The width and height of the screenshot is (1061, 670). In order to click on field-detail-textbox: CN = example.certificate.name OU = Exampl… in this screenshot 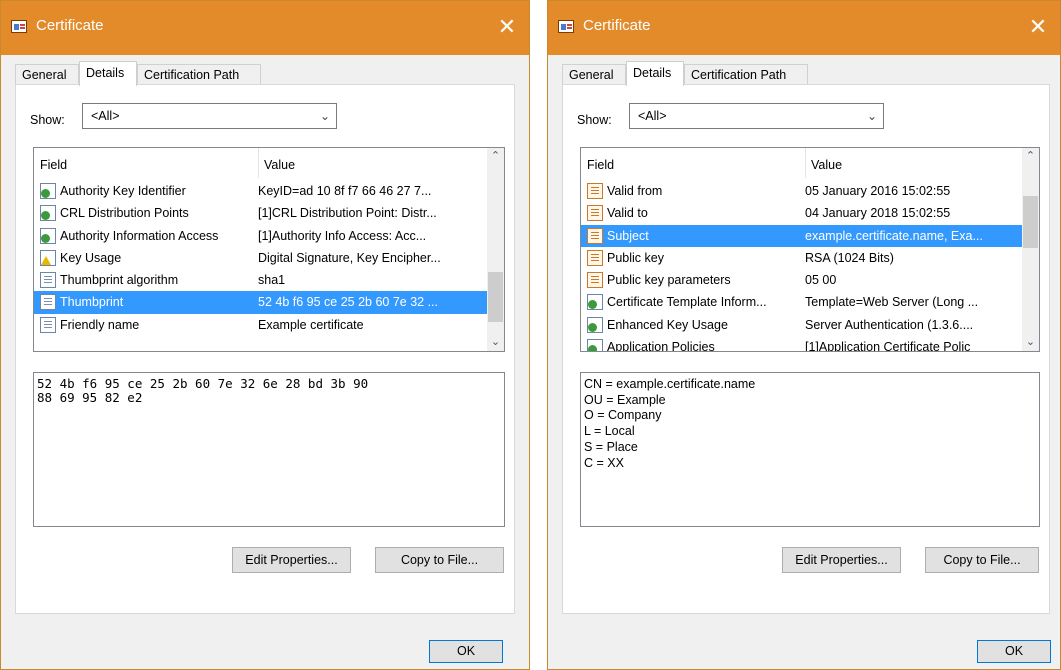, I will do `click(810, 449)`.